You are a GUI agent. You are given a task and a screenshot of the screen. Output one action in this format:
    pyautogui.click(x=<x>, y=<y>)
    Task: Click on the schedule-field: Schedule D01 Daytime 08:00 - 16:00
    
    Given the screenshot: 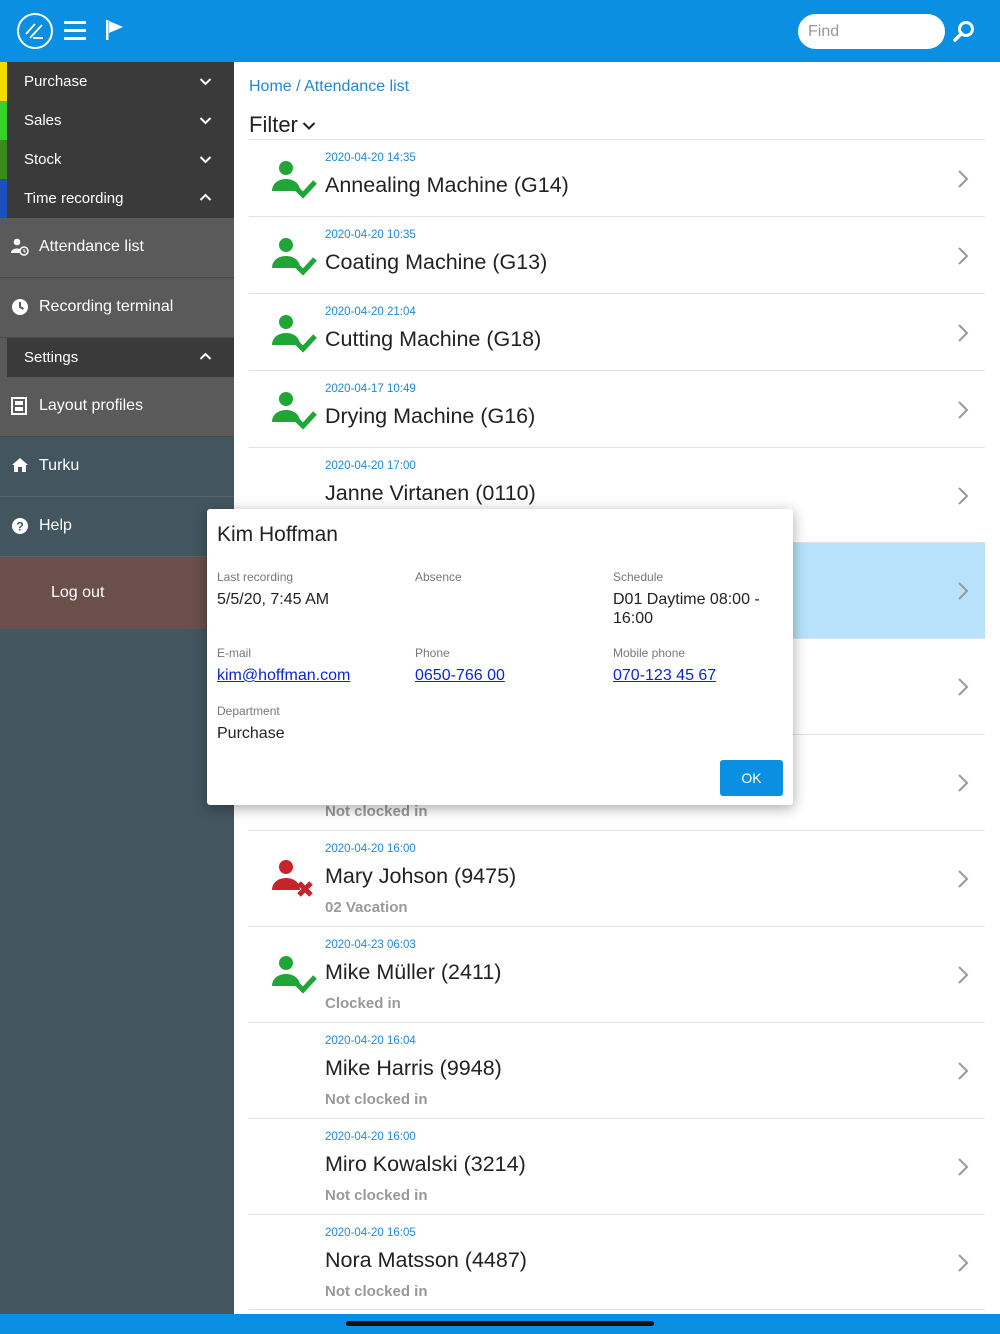 What is the action you would take?
    pyautogui.click(x=700, y=599)
    